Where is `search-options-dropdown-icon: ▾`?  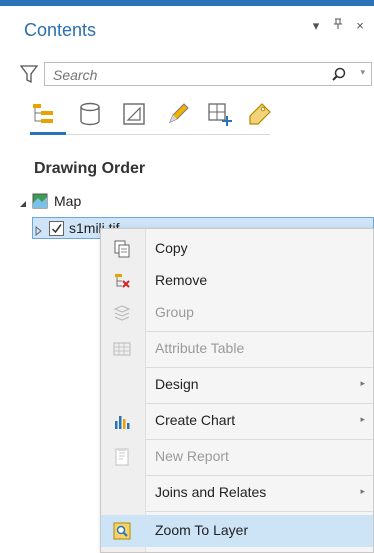 search-options-dropdown-icon: ▾ is located at coordinates (362, 72).